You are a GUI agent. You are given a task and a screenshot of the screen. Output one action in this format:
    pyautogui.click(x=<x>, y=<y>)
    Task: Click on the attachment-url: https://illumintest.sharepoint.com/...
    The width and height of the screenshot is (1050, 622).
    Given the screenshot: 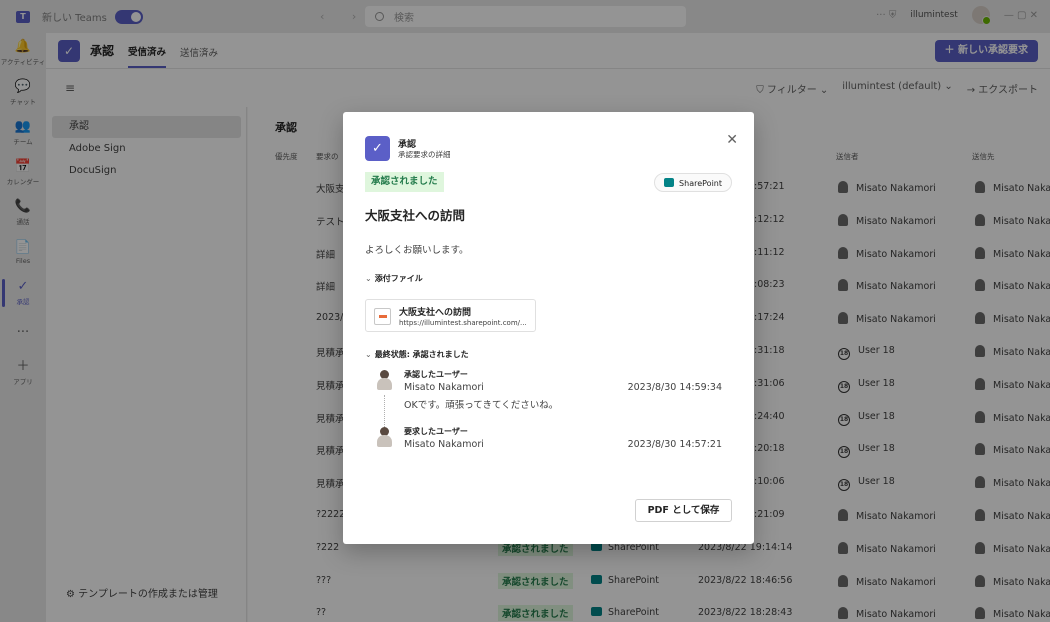 What is the action you would take?
    pyautogui.click(x=463, y=323)
    